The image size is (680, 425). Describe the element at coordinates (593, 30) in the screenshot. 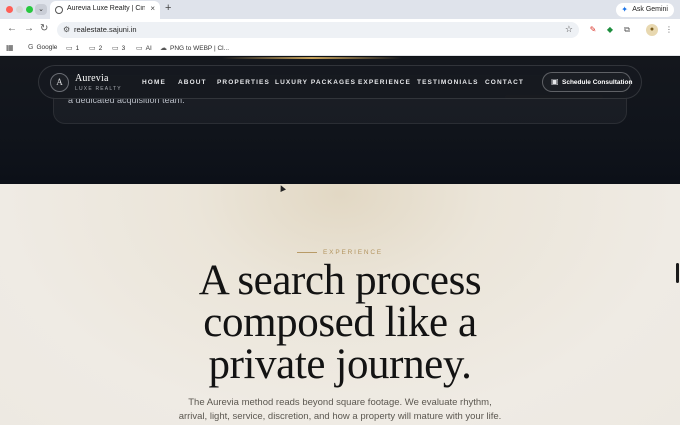

I see `pen-extension-icon: ✎` at that location.